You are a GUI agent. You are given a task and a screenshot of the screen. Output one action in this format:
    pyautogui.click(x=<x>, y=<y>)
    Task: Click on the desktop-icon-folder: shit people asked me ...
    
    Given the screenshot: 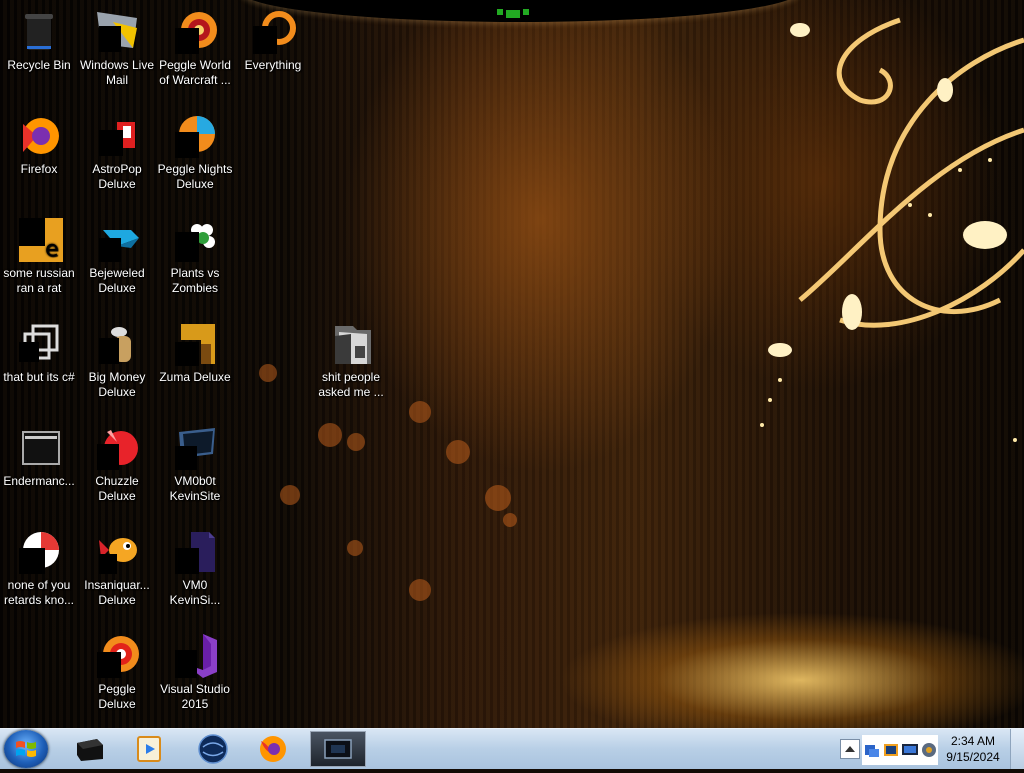 What is the action you would take?
    pyautogui.click(x=351, y=360)
    